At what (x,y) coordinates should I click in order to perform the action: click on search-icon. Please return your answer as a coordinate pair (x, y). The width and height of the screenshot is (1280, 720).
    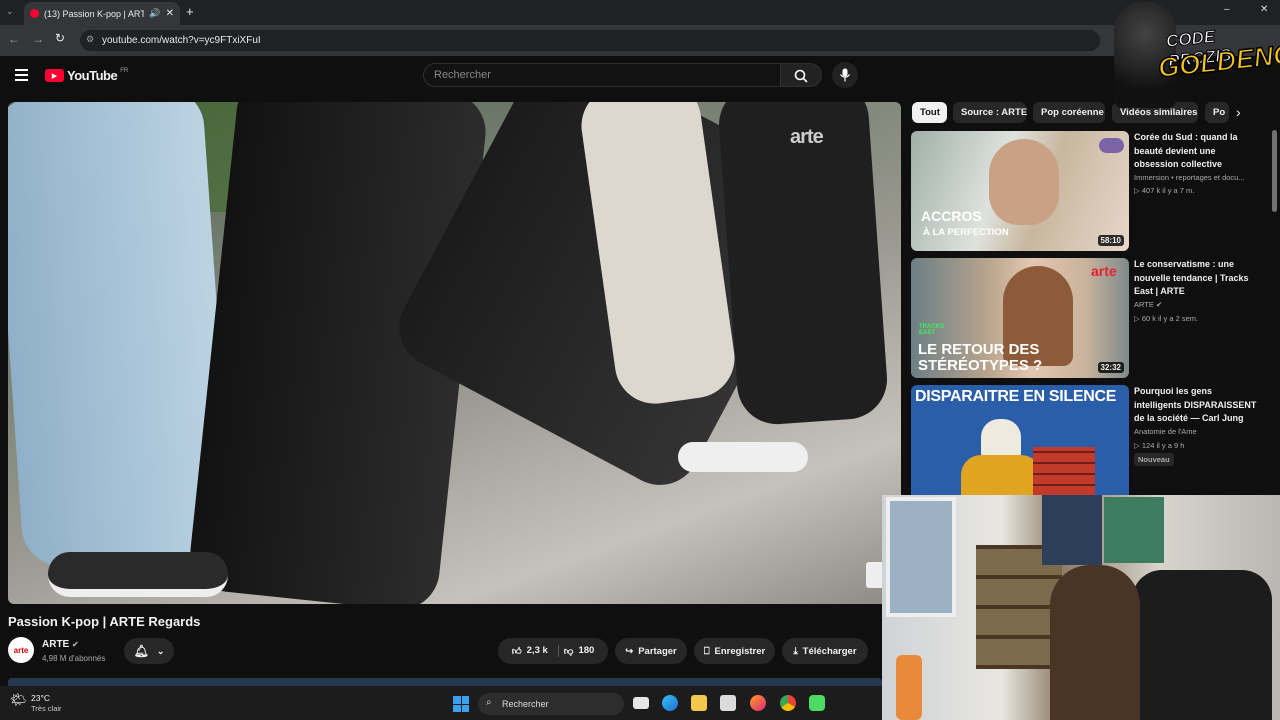
    Looking at the image, I should click on (801, 76).